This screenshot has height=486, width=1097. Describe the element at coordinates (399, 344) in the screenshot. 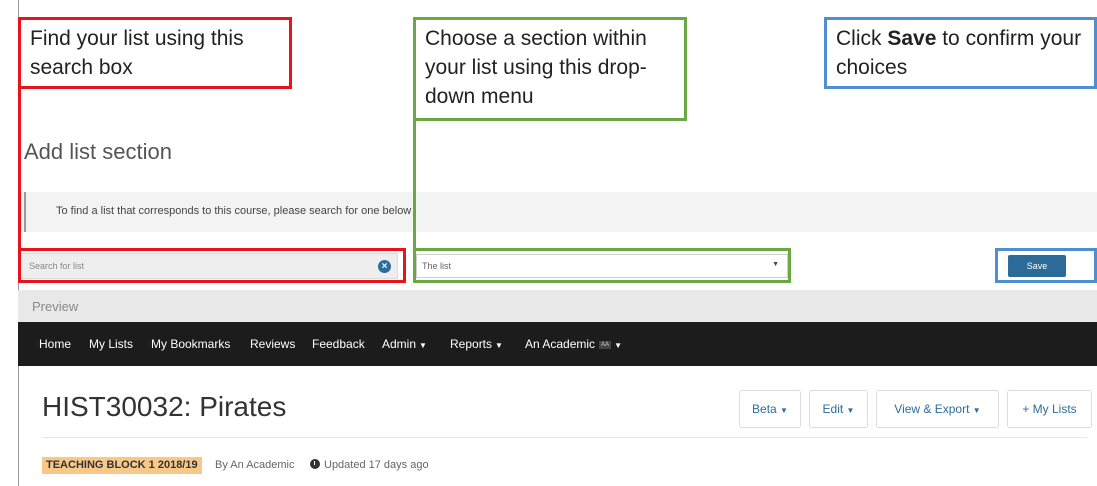

I see `nav-admin-label: Admin` at that location.